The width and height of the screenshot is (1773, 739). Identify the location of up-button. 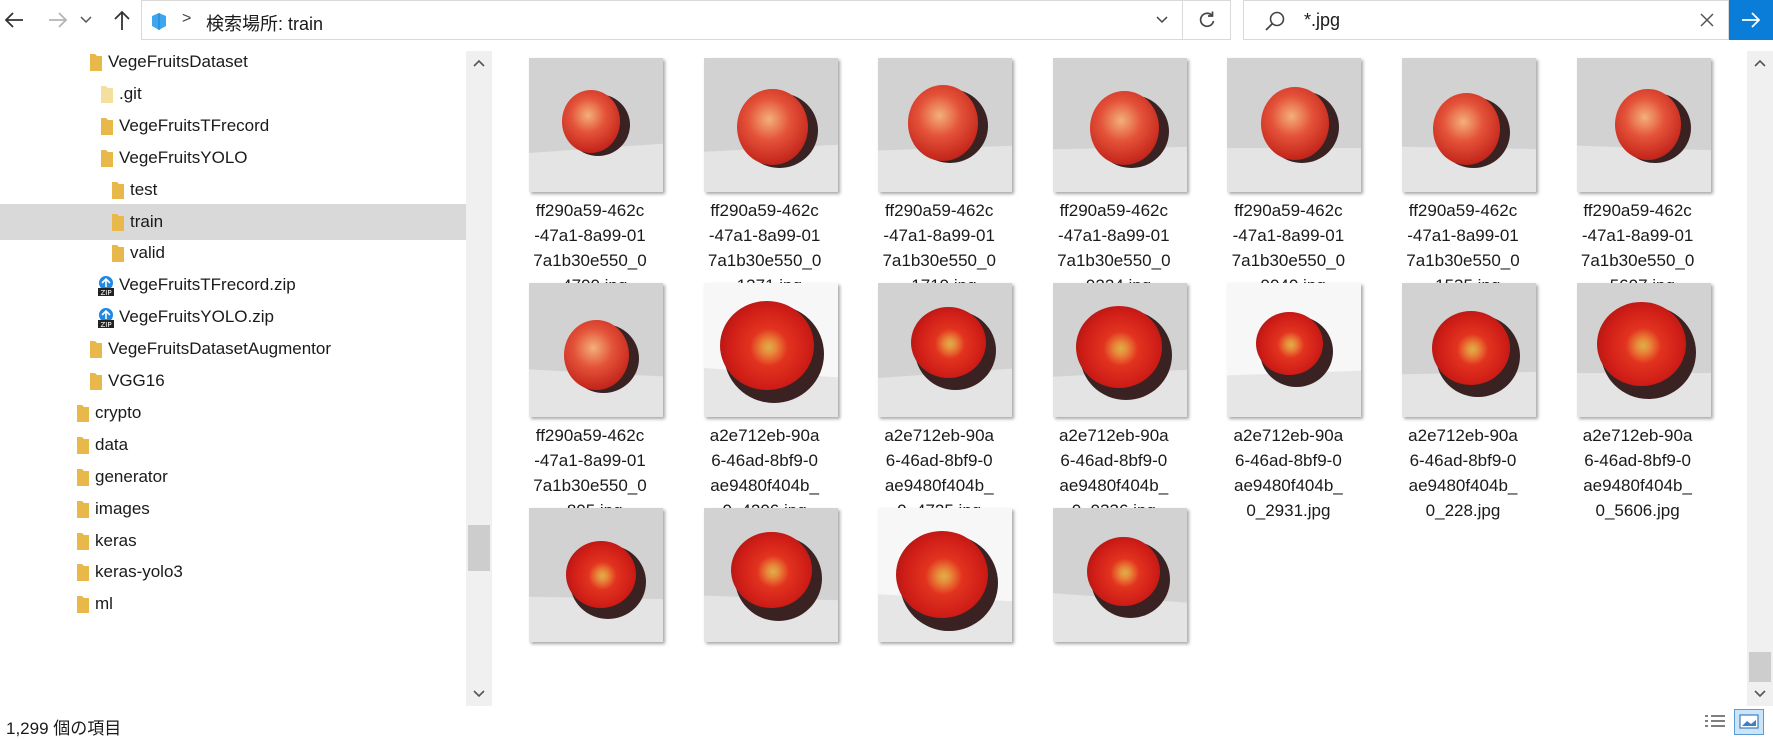
(122, 20).